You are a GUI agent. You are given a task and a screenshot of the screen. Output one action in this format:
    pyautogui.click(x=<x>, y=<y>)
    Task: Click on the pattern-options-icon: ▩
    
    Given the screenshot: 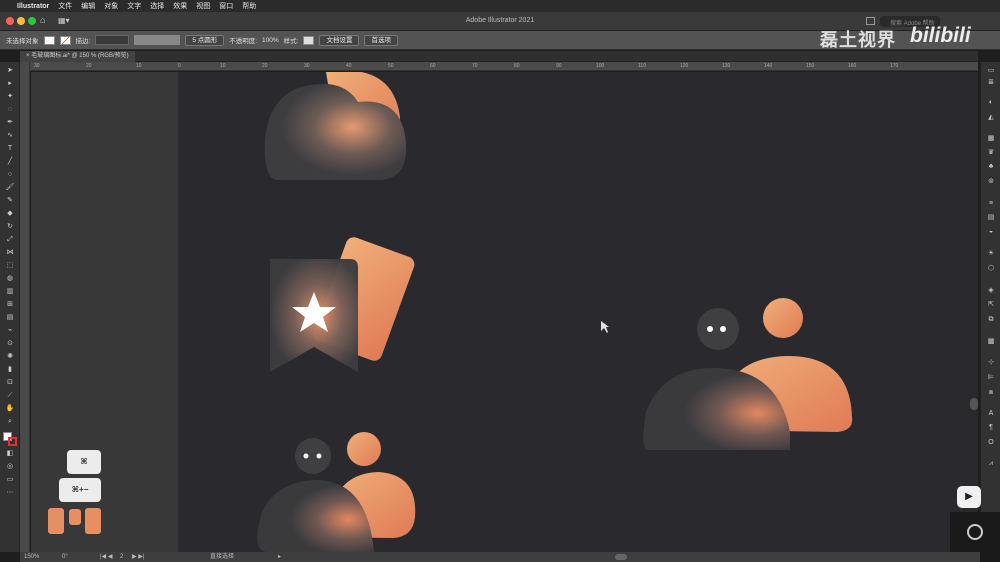 What is the action you would take?
    pyautogui.click(x=991, y=342)
    